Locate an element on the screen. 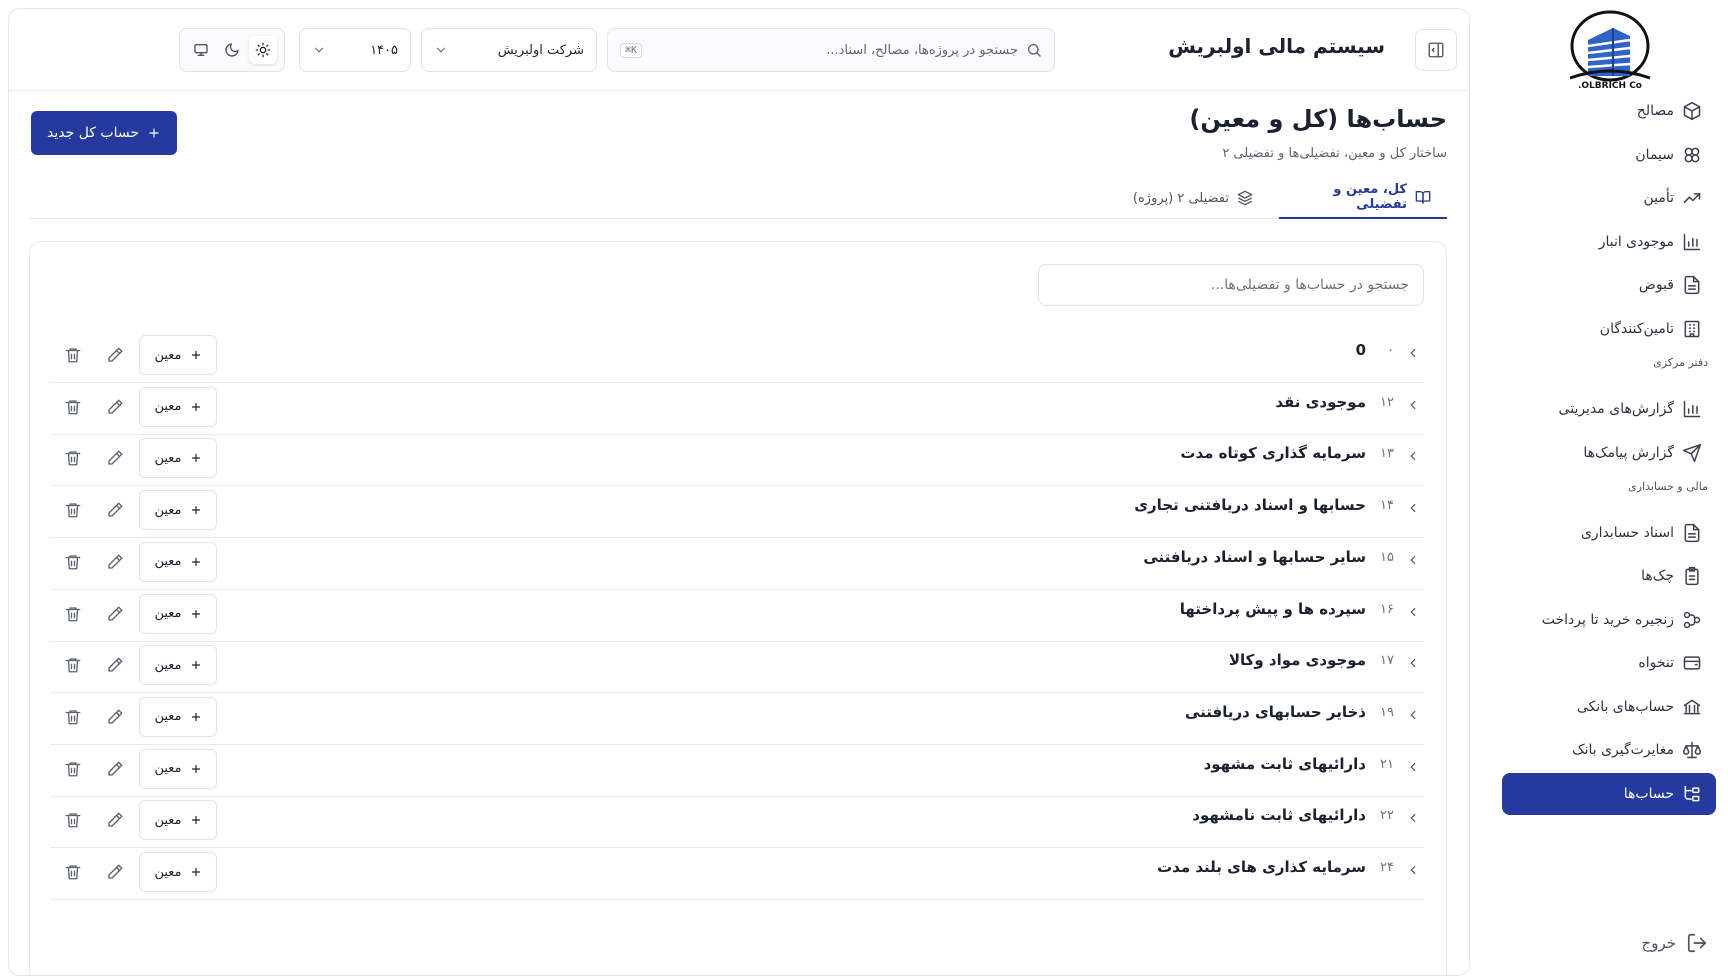  table-row: ۱۵ سایر حسابها و اسناد دریافتنی معین is located at coordinates (737, 561).